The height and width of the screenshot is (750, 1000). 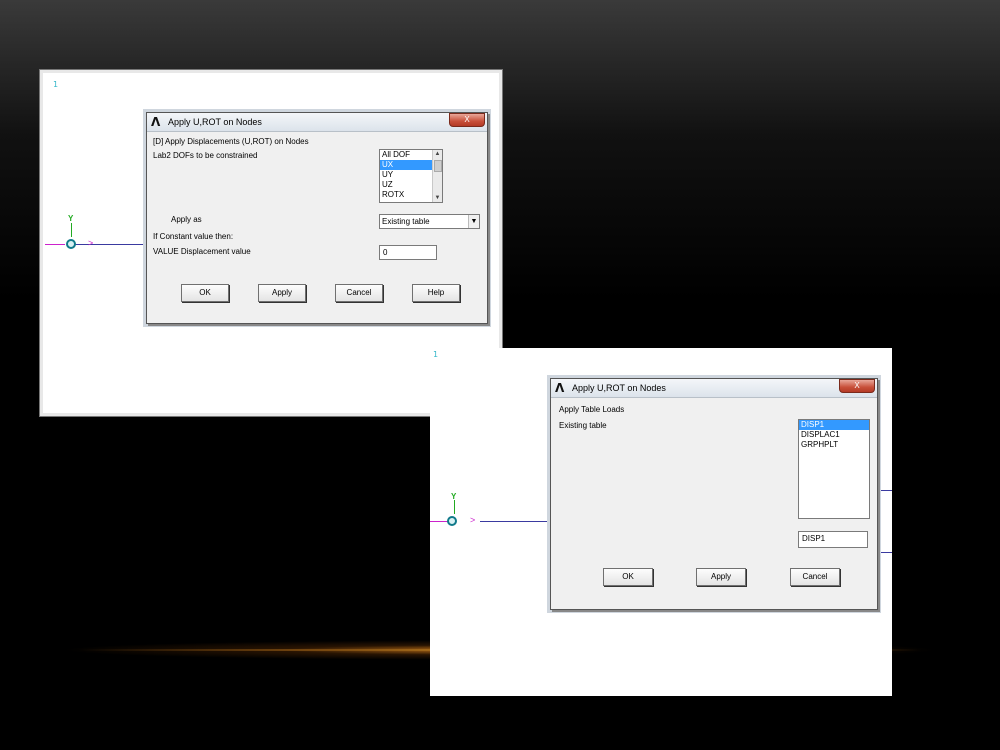 What do you see at coordinates (408, 252) in the screenshot?
I see `displacement-value-input: 0` at bounding box center [408, 252].